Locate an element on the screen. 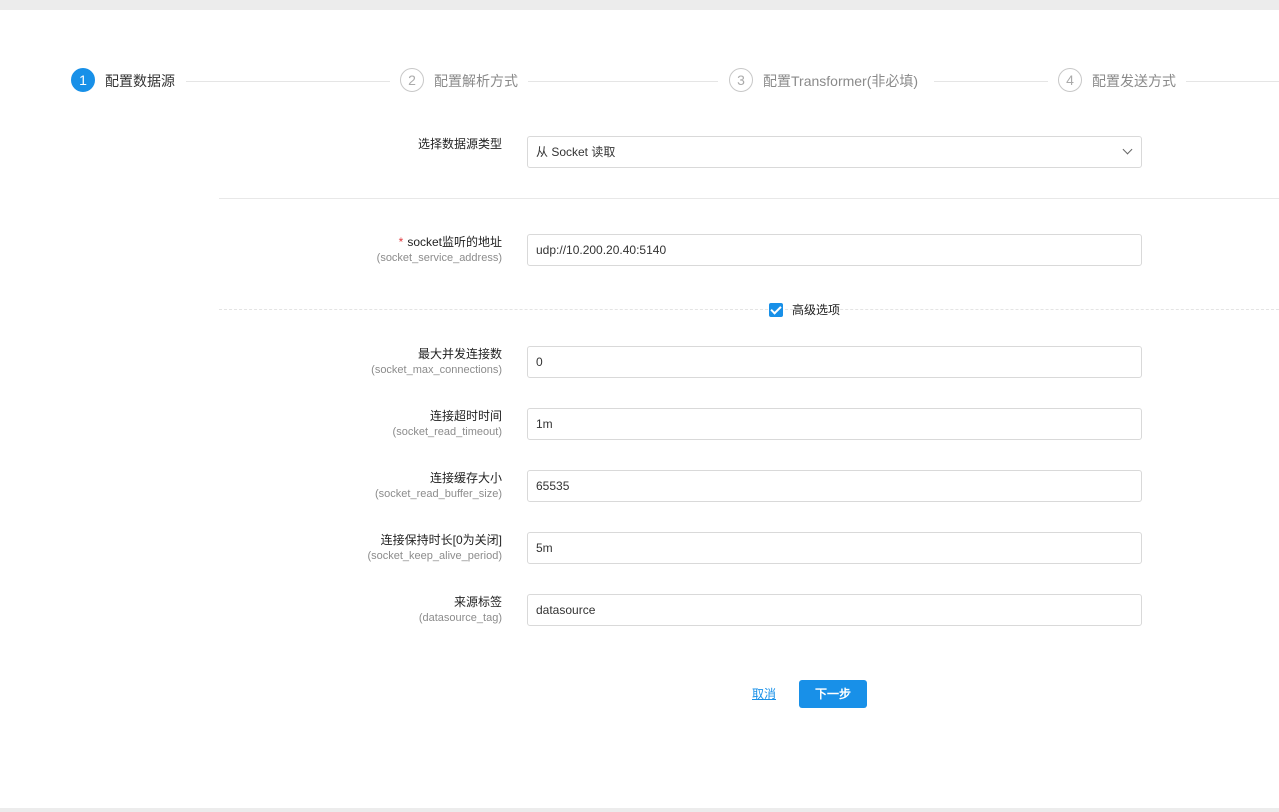 The height and width of the screenshot is (812, 1279). step-4-label: 配置发送方式 is located at coordinates (1134, 81).